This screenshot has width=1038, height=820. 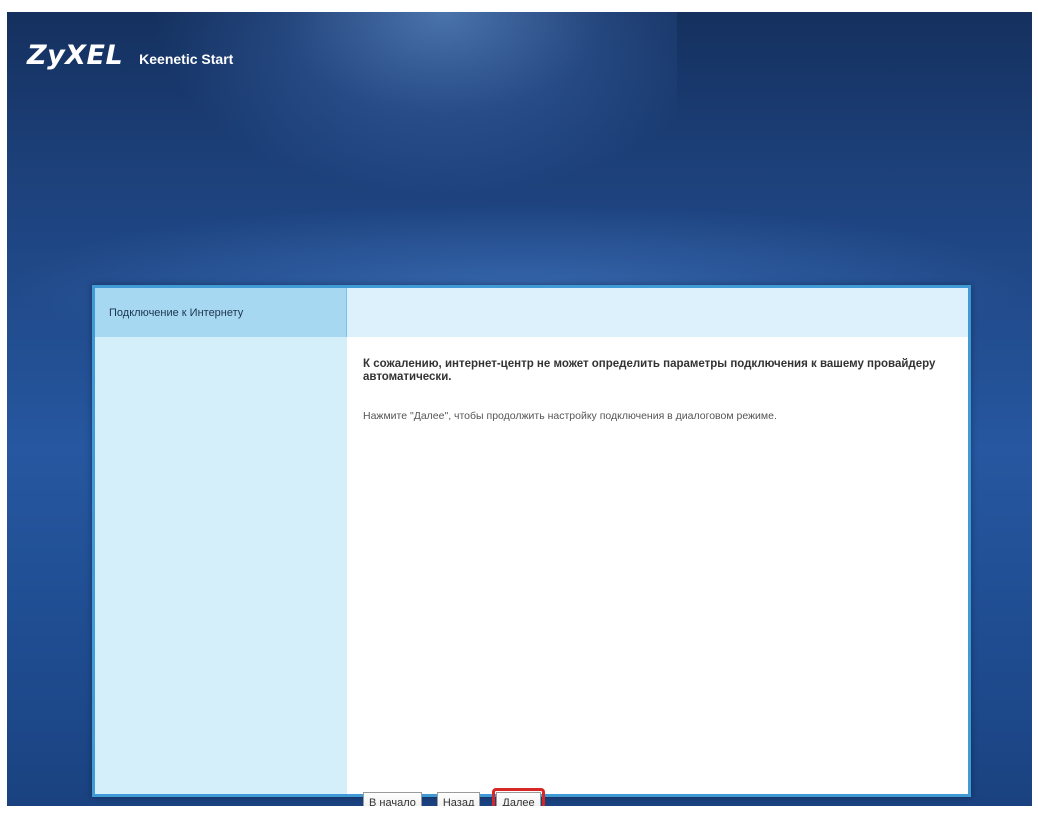 I want to click on zyxel-logo: ZyXEL, so click(x=75, y=55).